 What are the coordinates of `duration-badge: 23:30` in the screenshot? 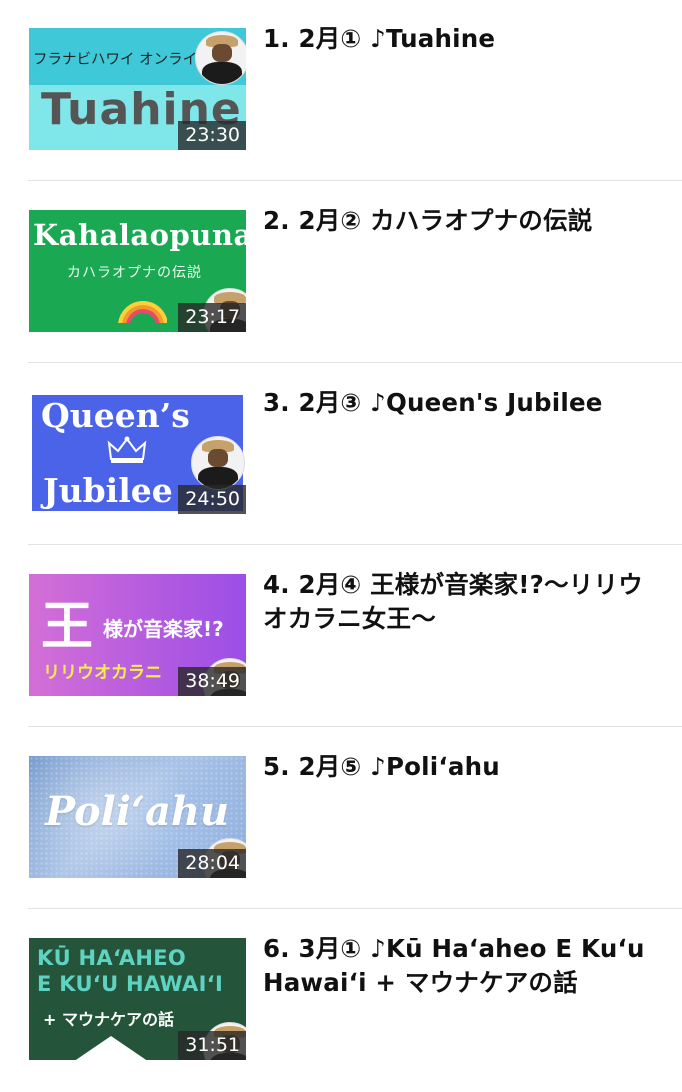 It's located at (212, 135).